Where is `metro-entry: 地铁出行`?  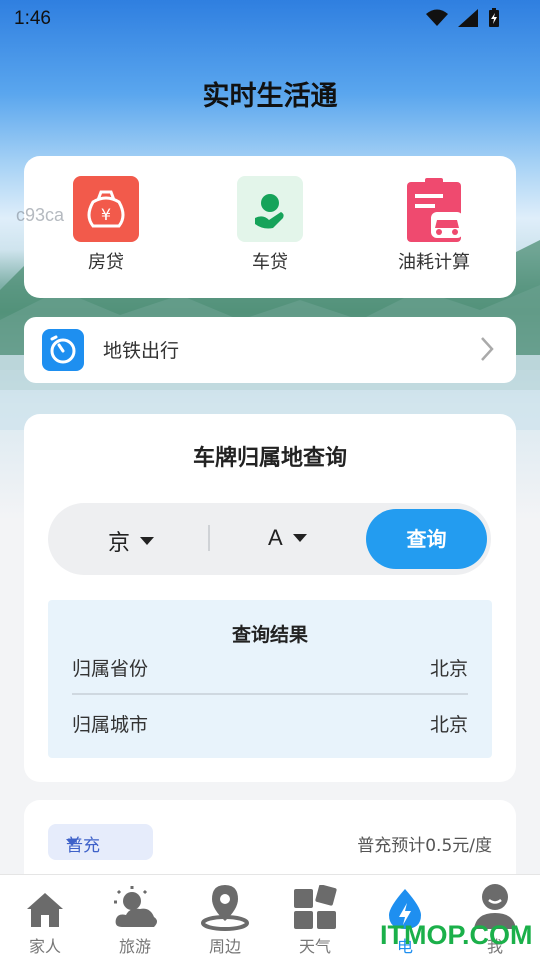
metro-entry: 地铁出行 is located at coordinates (270, 350).